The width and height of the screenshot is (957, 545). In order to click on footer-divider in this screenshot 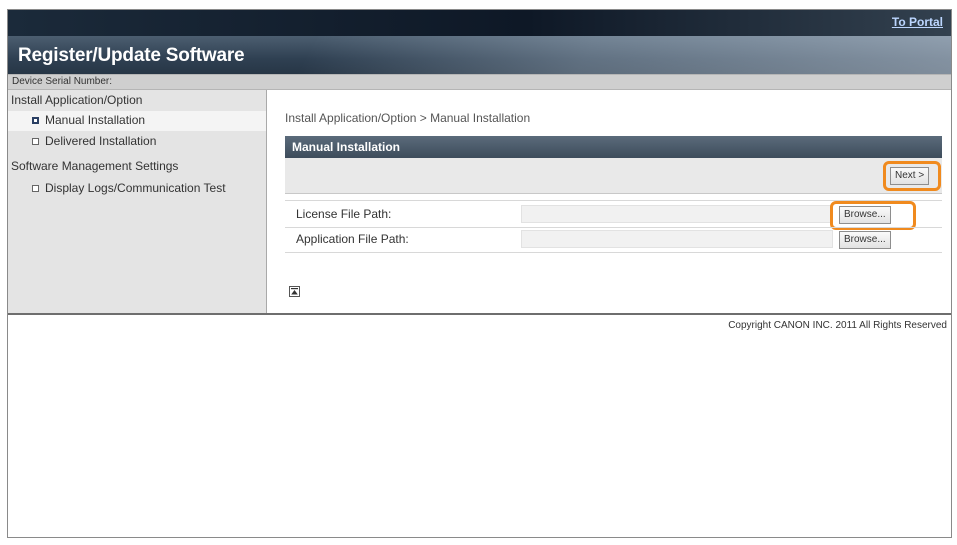, I will do `click(479, 314)`.